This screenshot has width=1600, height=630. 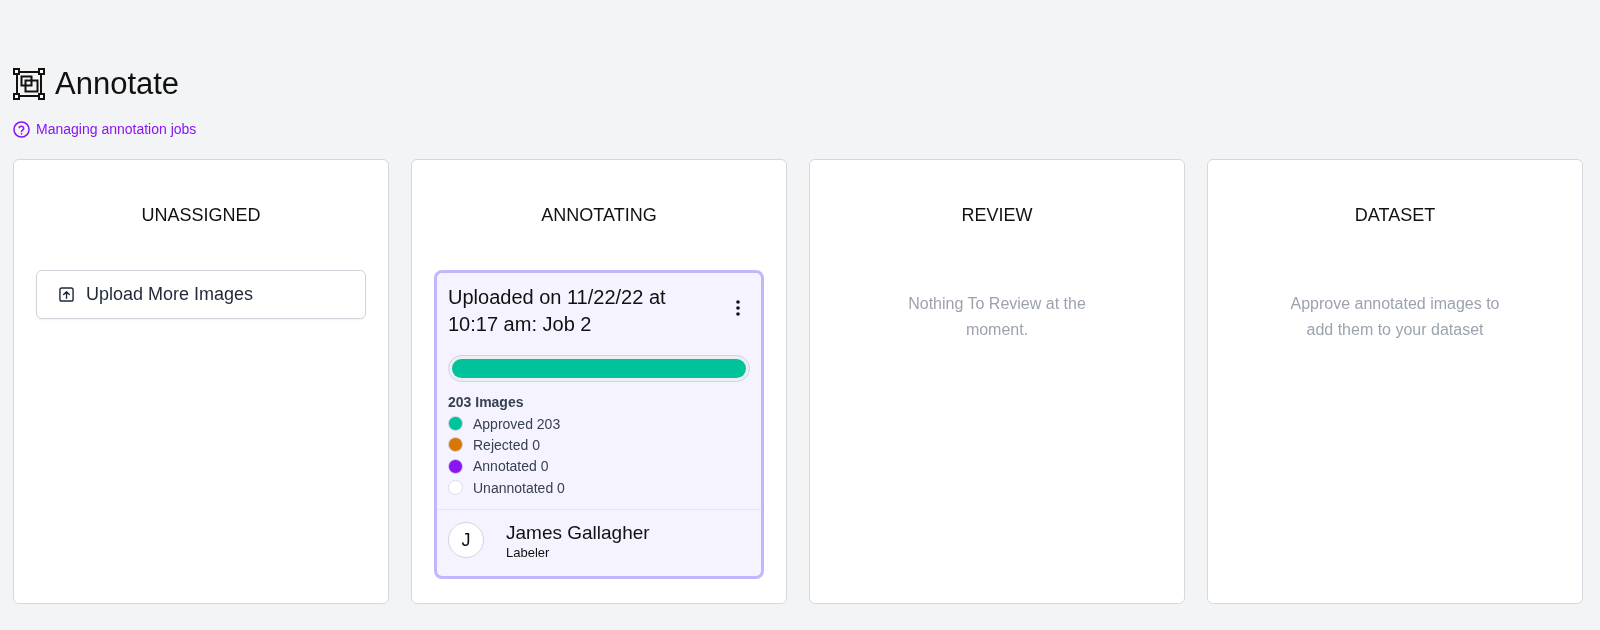 I want to click on empty-message: Approve annotated images to add them to your dataset, so click(x=1395, y=317).